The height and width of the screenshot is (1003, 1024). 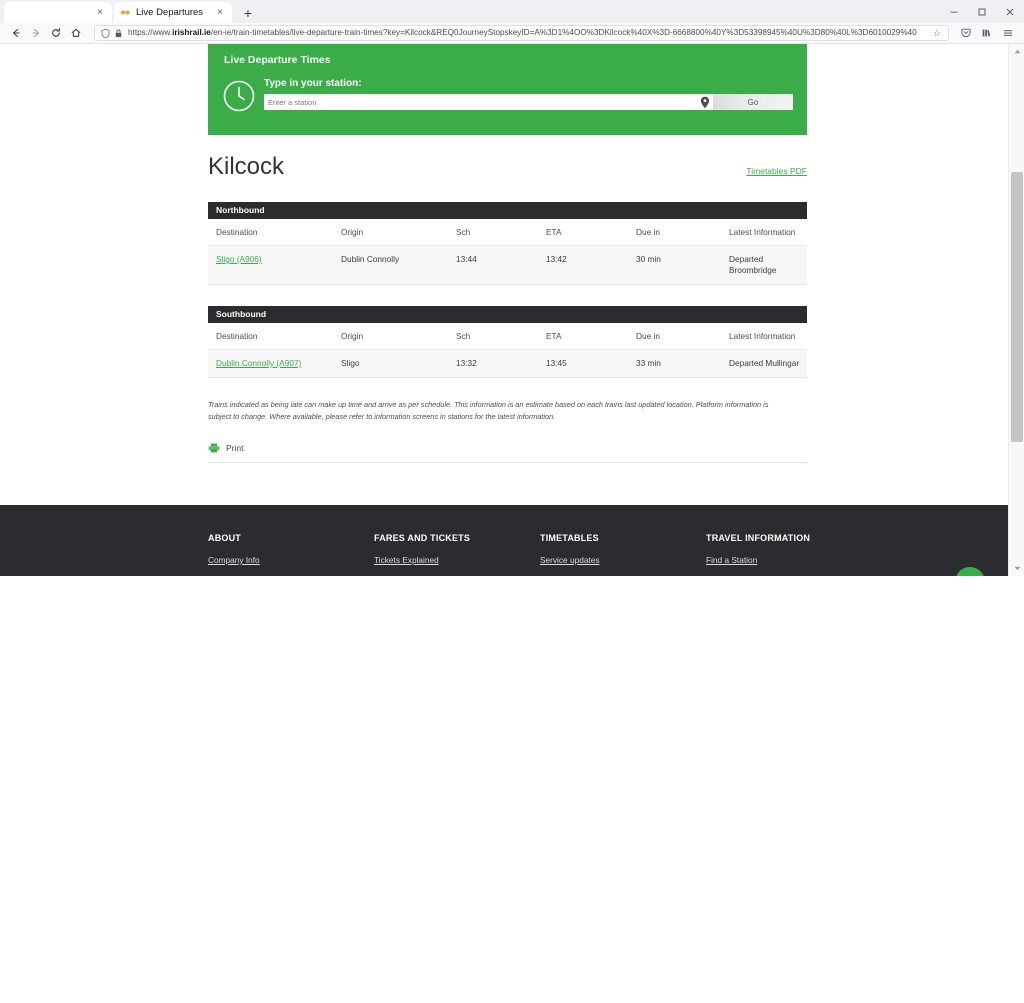 I want to click on new-tab-button: +, so click(x=248, y=13).